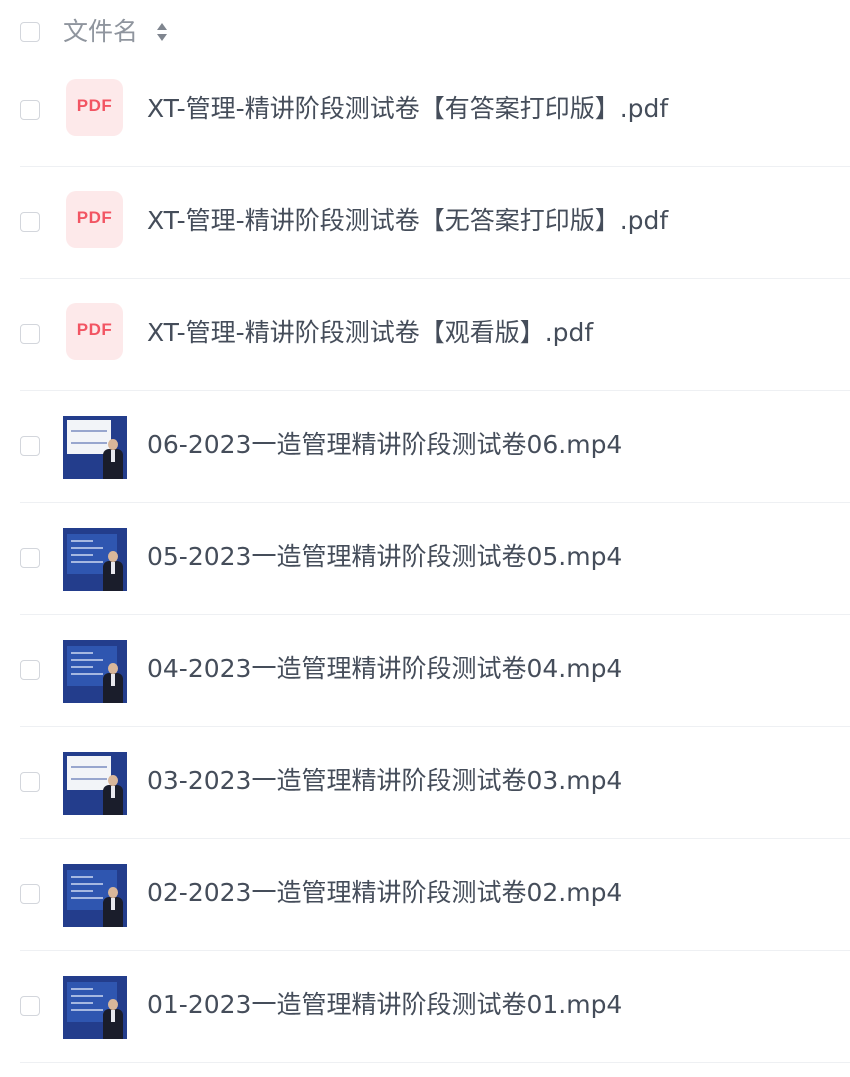 The height and width of the screenshot is (1077, 850). What do you see at coordinates (370, 333) in the screenshot?
I see `file-name: XT-管理-精讲阶段测试卷【观看版】.pdf` at bounding box center [370, 333].